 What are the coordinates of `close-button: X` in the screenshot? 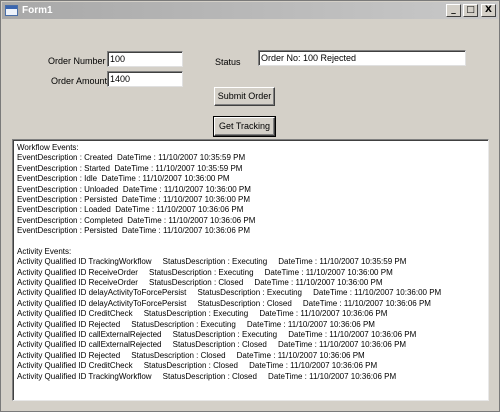 It's located at (488, 10).